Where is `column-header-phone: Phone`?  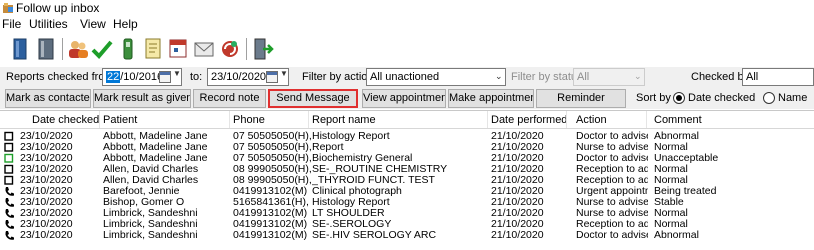
column-header-phone: Phone is located at coordinates (249, 120).